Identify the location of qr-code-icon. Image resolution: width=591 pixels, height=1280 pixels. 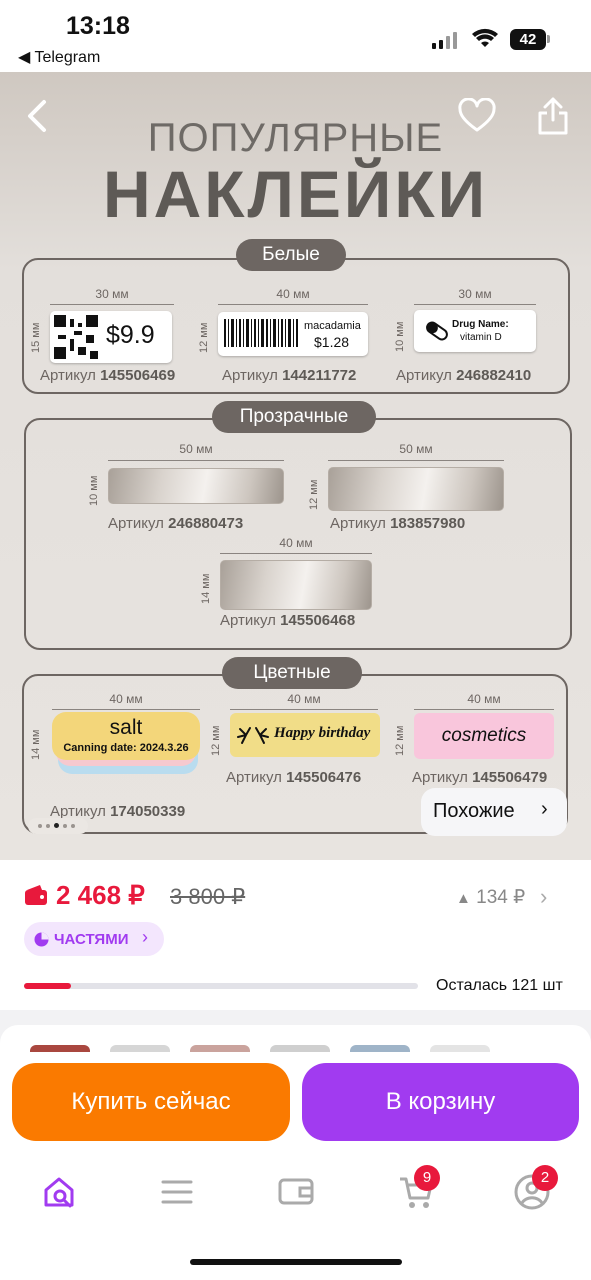
(76, 337).